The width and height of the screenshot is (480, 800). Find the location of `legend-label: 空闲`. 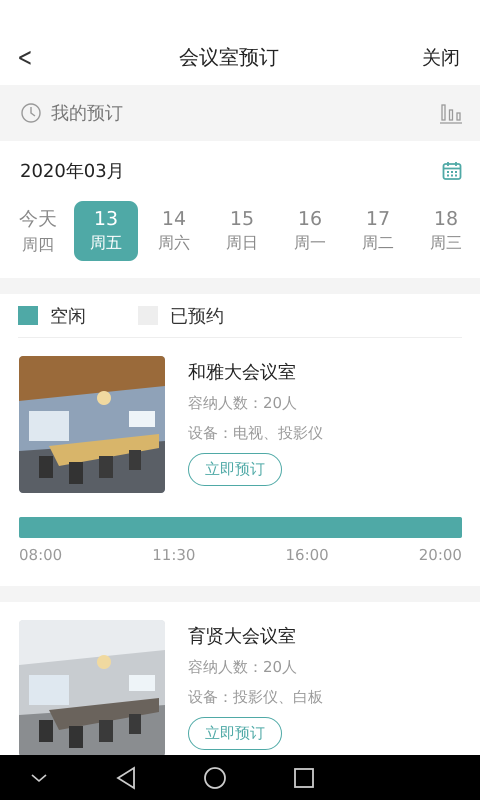

legend-label: 空闲 is located at coordinates (68, 316).